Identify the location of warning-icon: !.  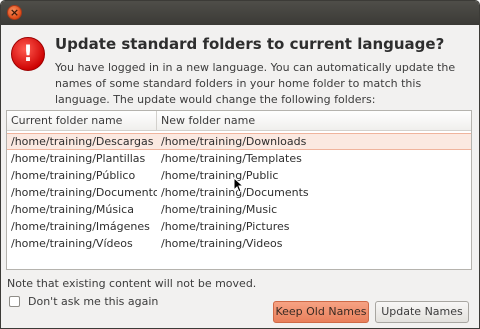
(28, 54).